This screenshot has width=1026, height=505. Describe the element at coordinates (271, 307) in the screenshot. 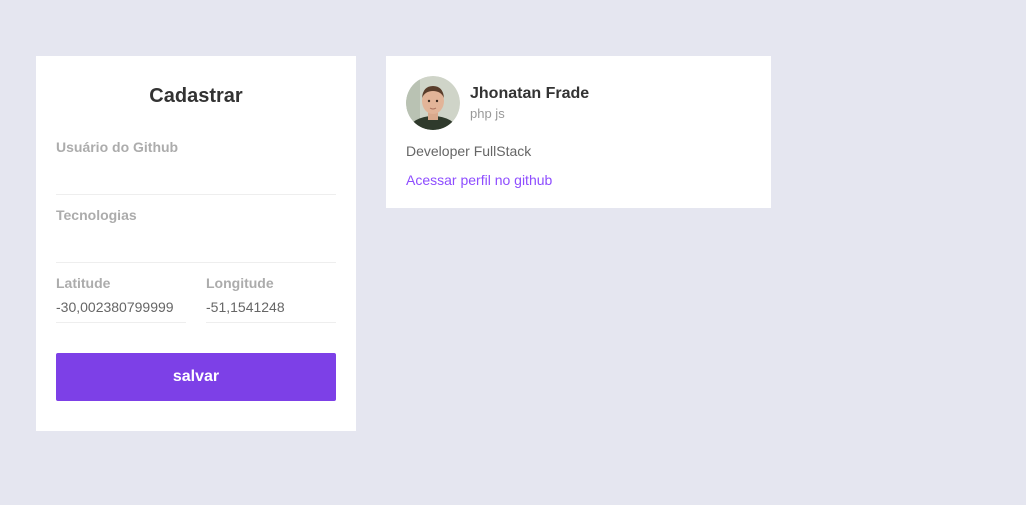

I see `longitude-input` at that location.